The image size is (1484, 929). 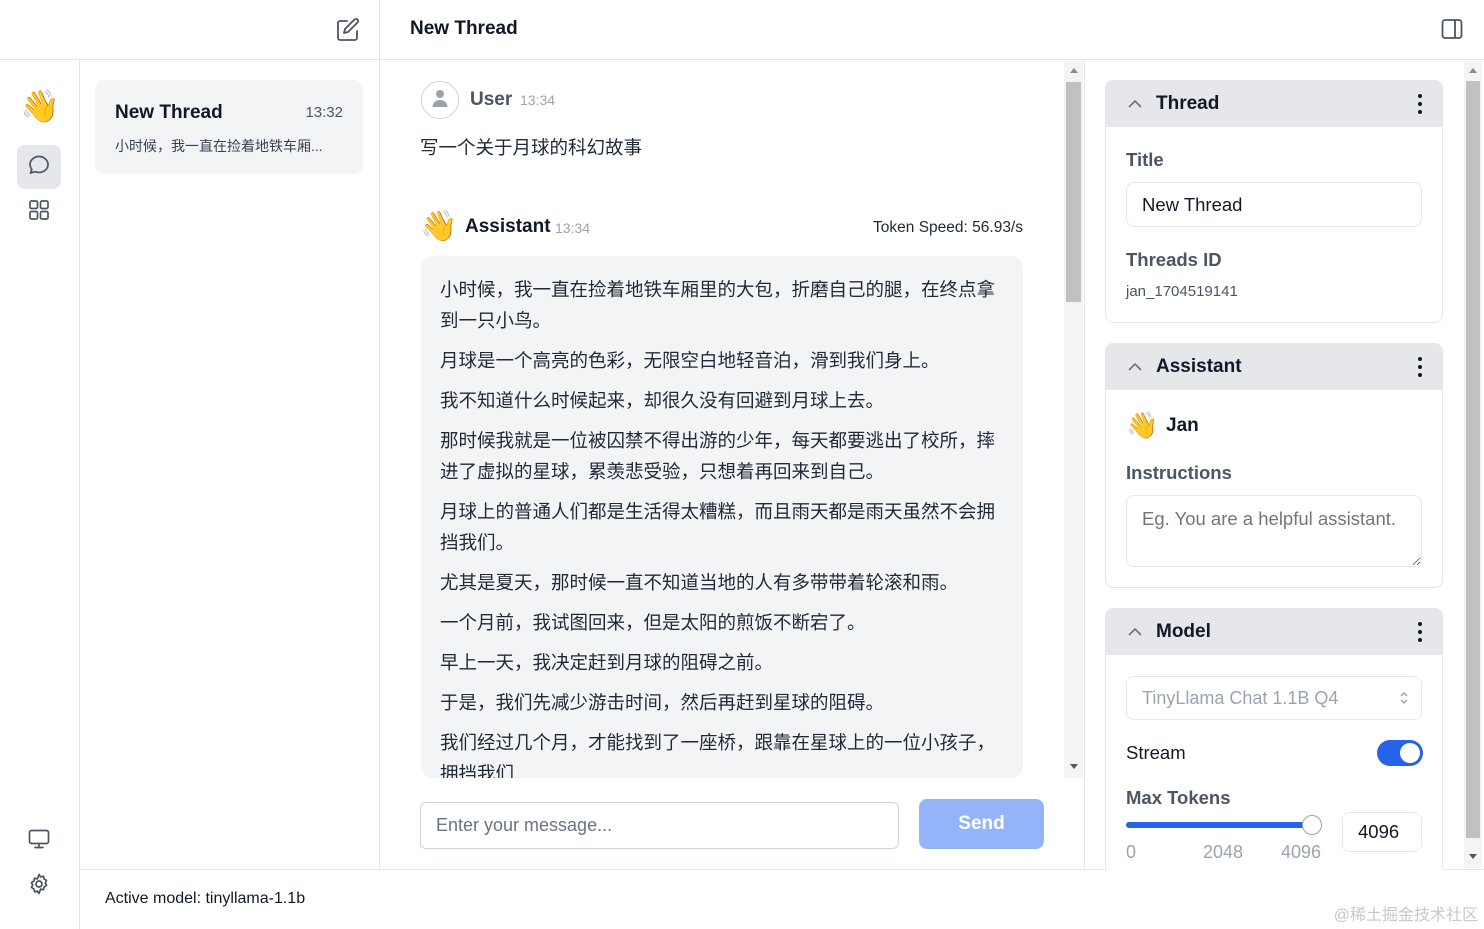 What do you see at coordinates (1142, 425) in the screenshot?
I see `assistant-logo-icon: 👋` at bounding box center [1142, 425].